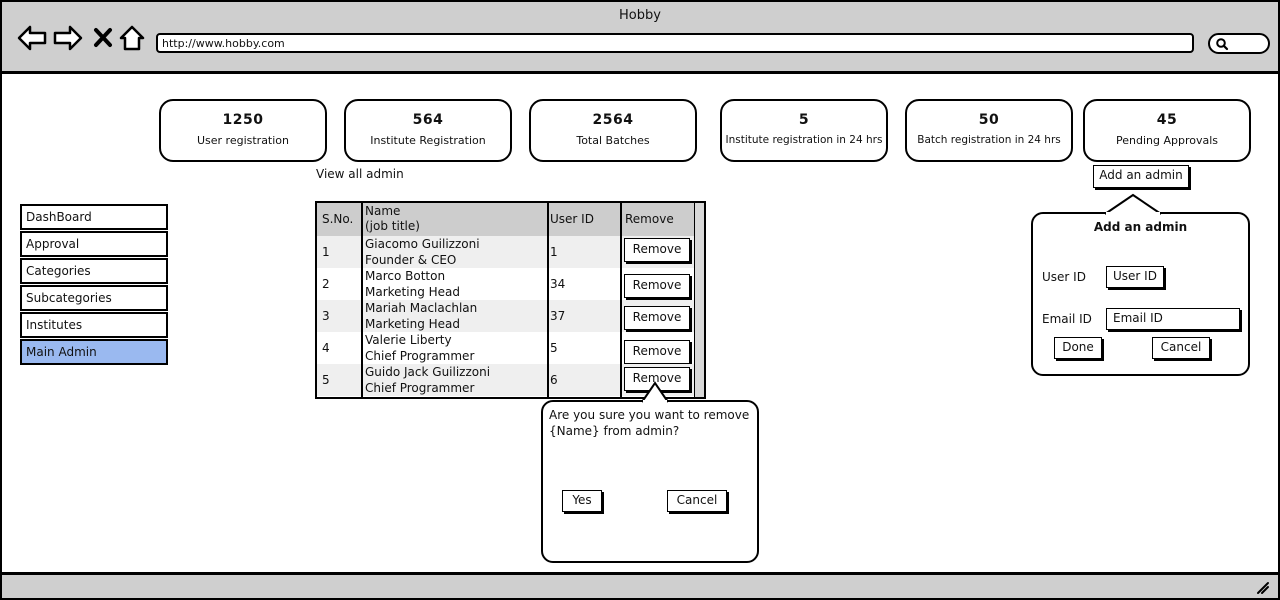 The width and height of the screenshot is (1280, 600). I want to click on cell-sno: 5, so click(326, 380).